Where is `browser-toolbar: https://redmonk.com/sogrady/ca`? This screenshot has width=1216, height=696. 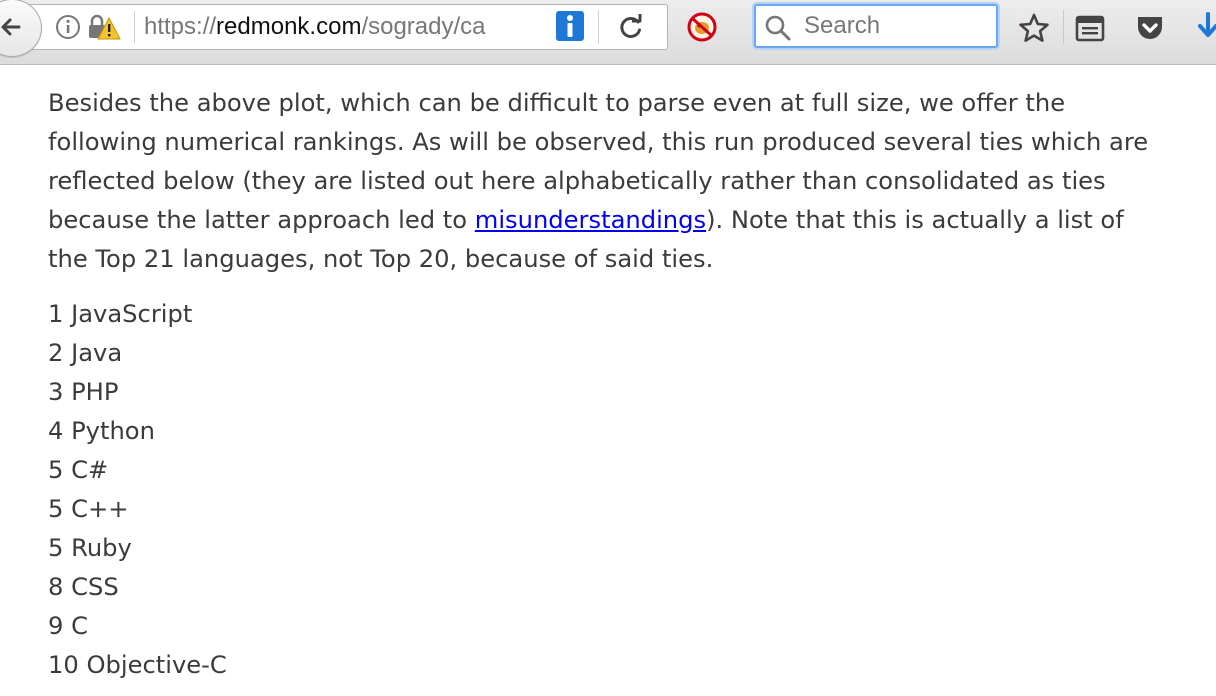 browser-toolbar: https://redmonk.com/sogrady/ca is located at coordinates (608, 32).